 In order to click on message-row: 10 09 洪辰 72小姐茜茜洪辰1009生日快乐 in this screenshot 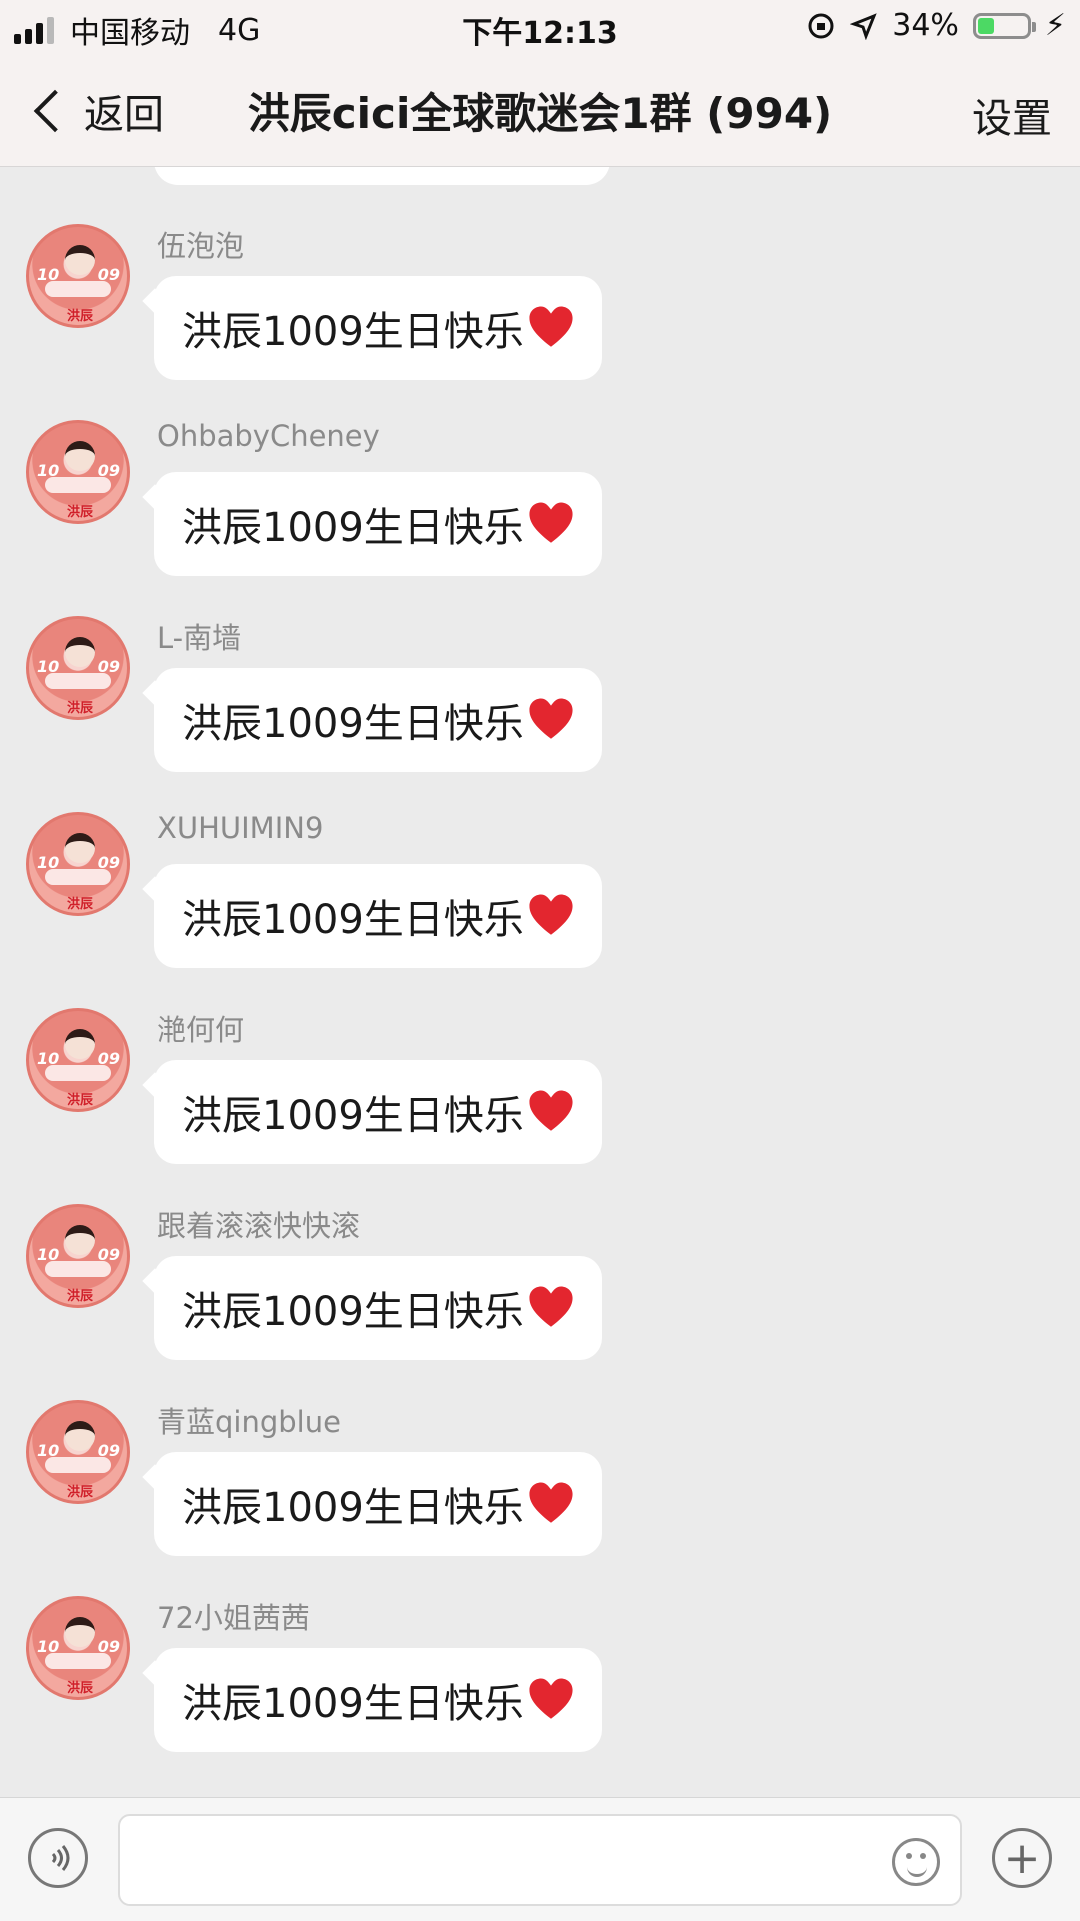, I will do `click(540, 1645)`.